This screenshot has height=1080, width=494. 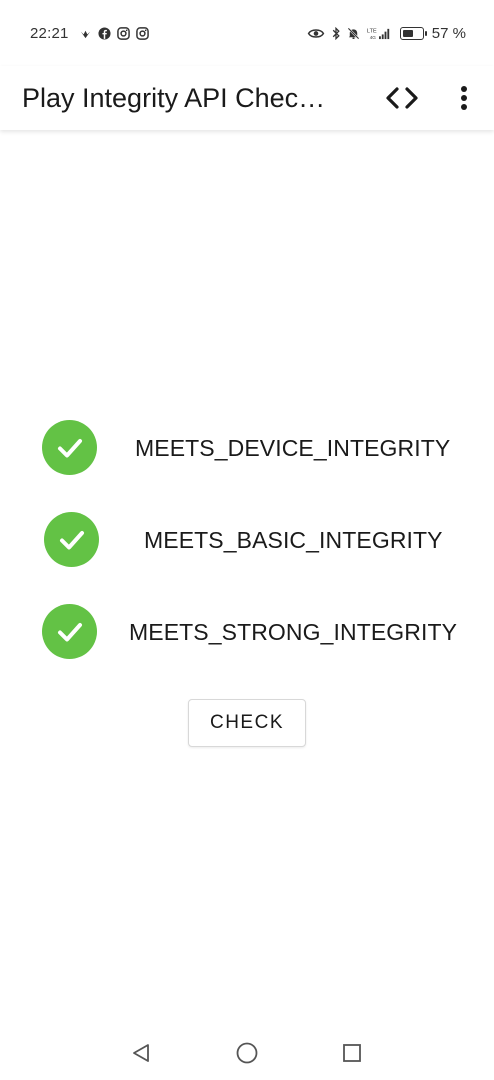 I want to click on home-icon-glyph, so click(x=247, y=1053).